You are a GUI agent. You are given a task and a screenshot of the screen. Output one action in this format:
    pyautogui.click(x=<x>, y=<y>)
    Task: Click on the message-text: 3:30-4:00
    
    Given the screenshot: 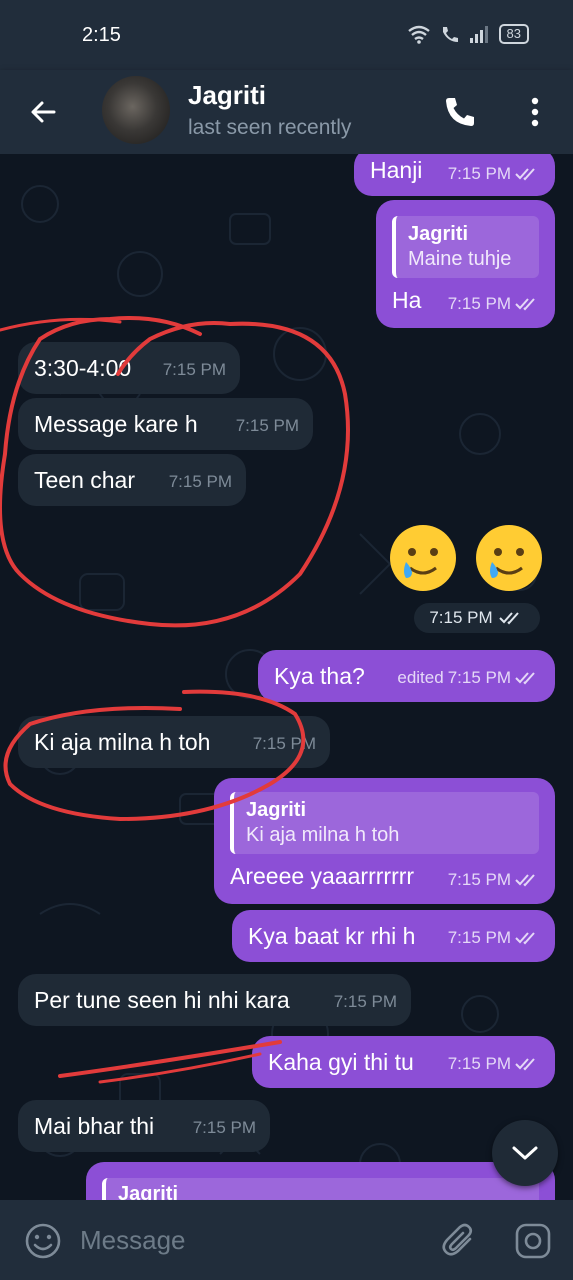 What is the action you would take?
    pyautogui.click(x=83, y=368)
    